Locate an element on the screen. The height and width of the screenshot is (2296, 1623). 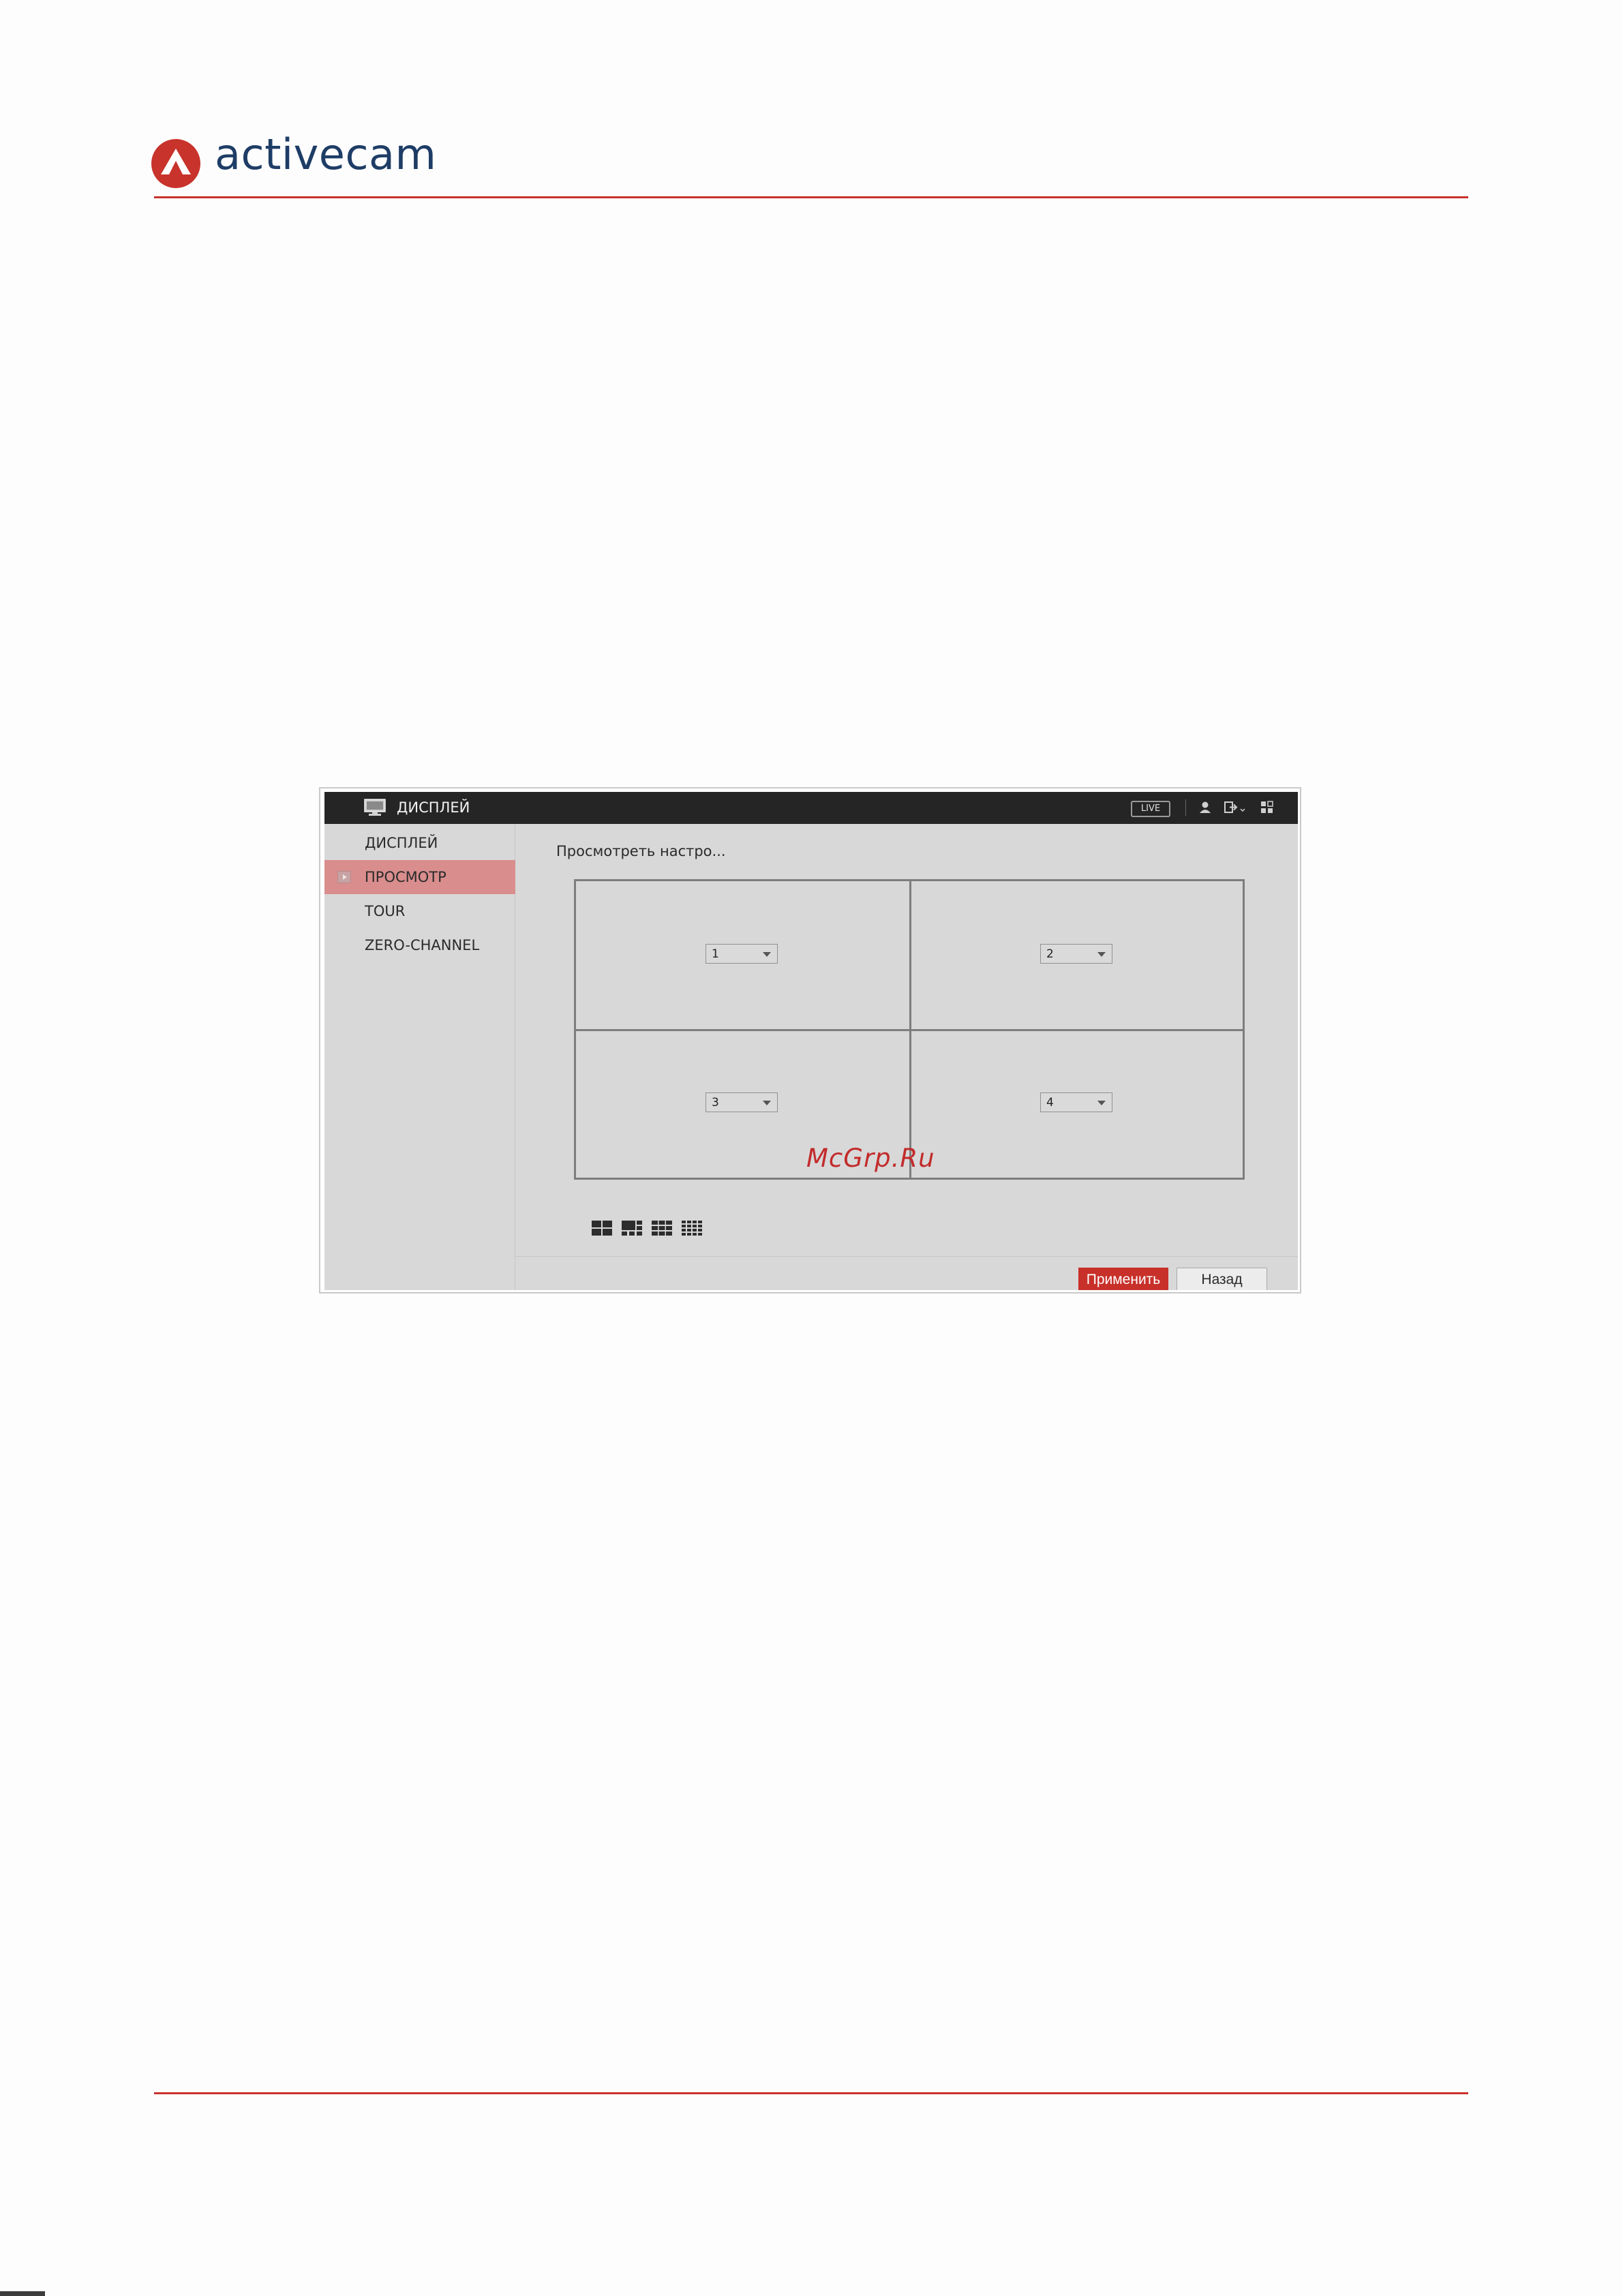
preview-layout-grid: 1 2 3 4 McGrp.Ru is located at coordinates (910, 1030).